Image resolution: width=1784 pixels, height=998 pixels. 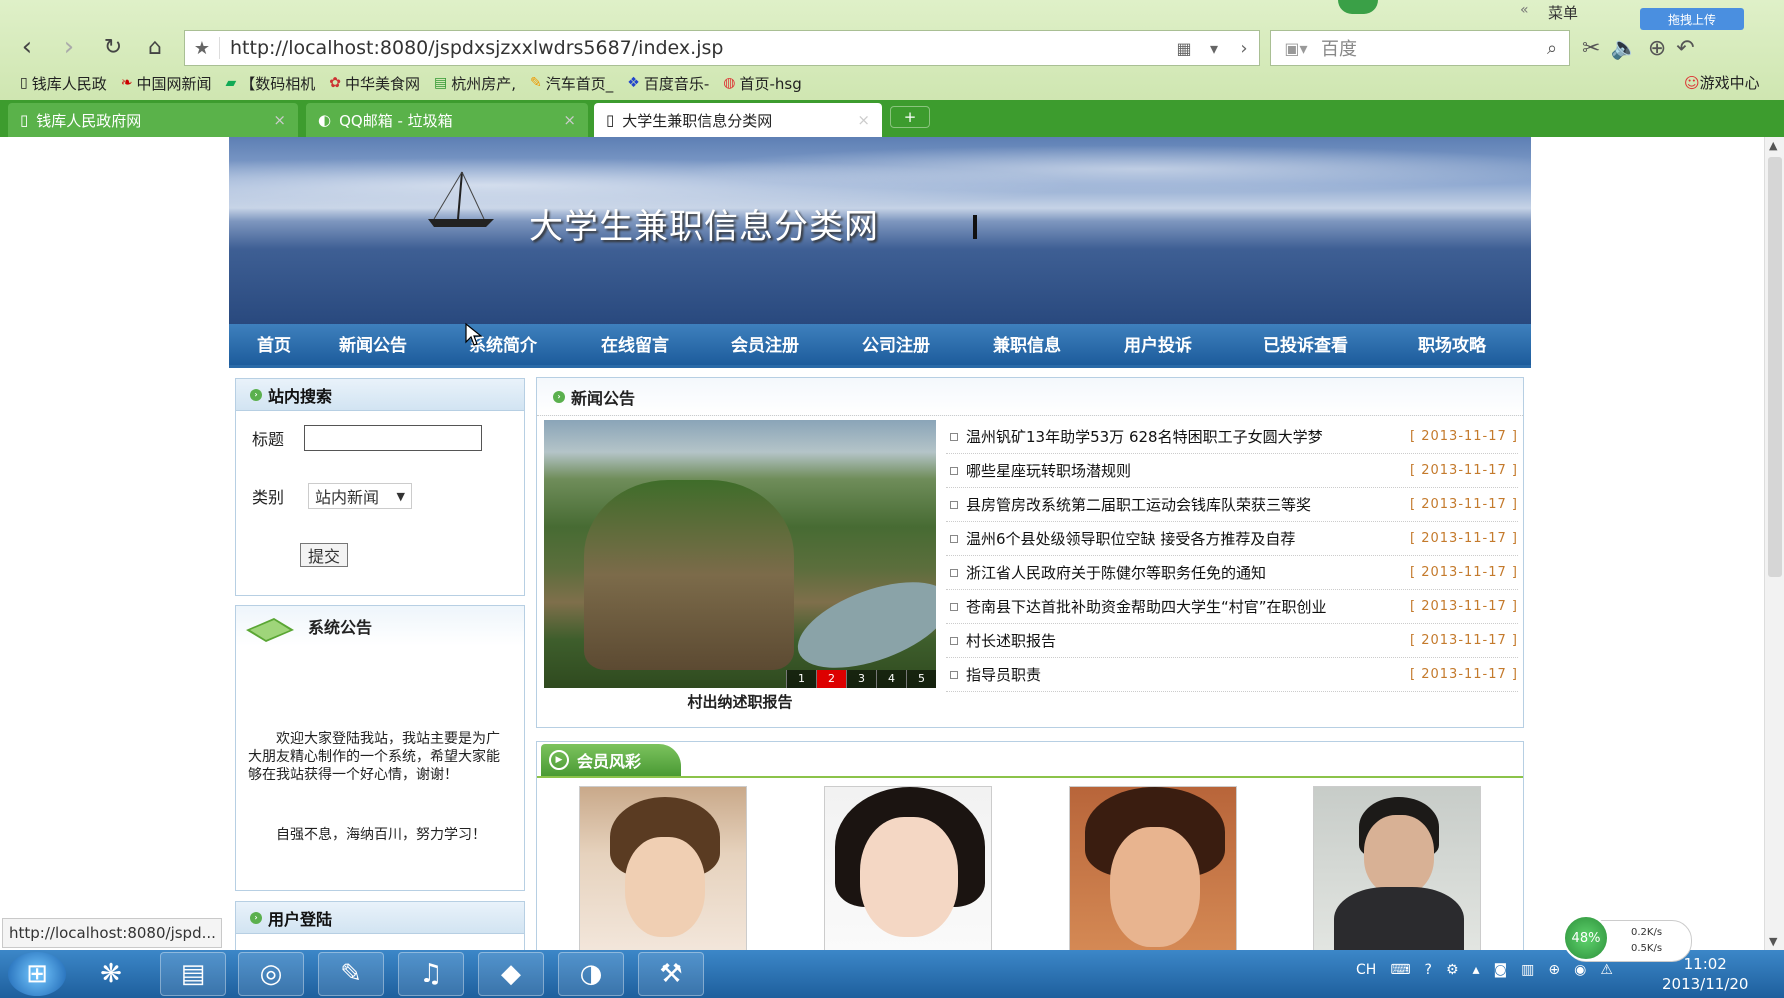 I want to click on news-row: 苍南县下达首批补助资金帮助四大学生“村官”在职创业[ 2013-11-17 ], so click(x=1232, y=607).